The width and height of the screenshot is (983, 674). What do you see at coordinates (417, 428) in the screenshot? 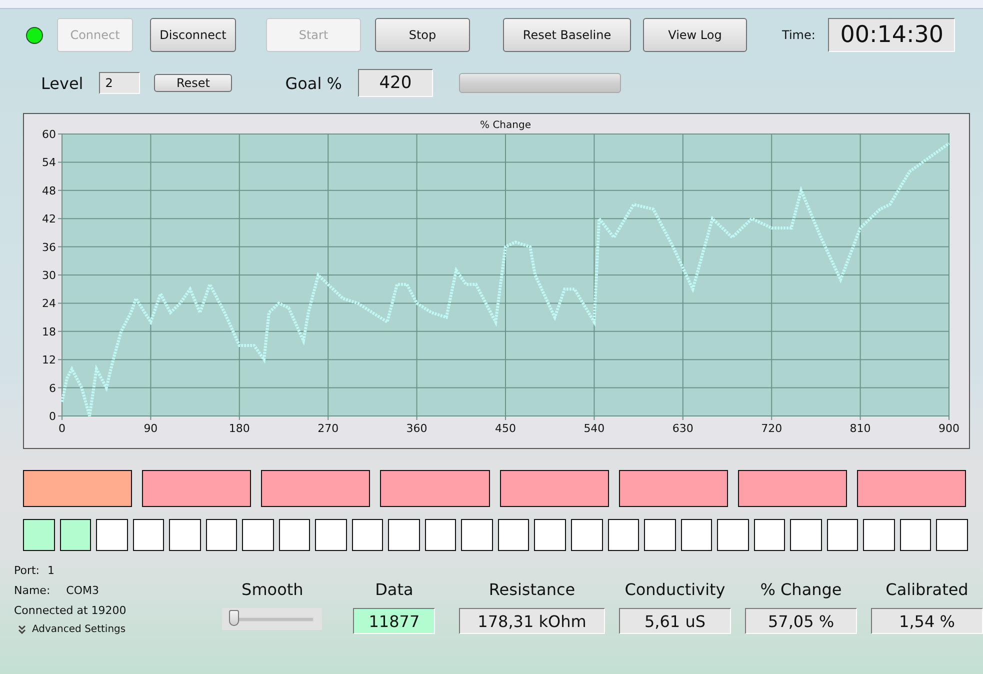
I see `x-tick-label: 360` at bounding box center [417, 428].